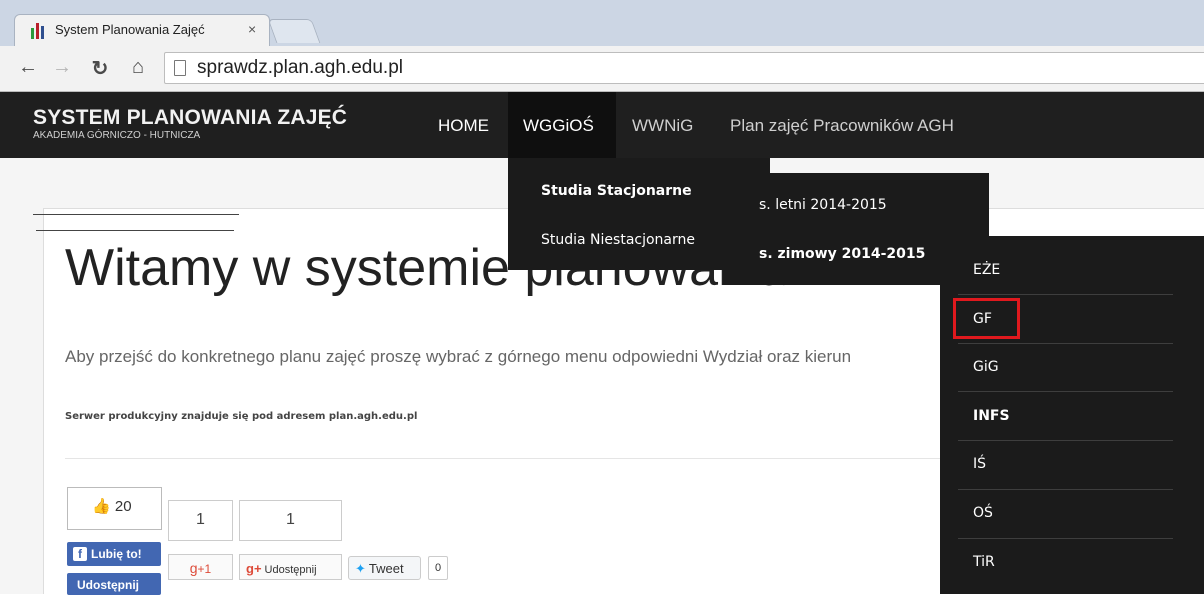 This screenshot has width=1204, height=595. What do you see at coordinates (294, 31) in the screenshot?
I see `new-tab-button` at bounding box center [294, 31].